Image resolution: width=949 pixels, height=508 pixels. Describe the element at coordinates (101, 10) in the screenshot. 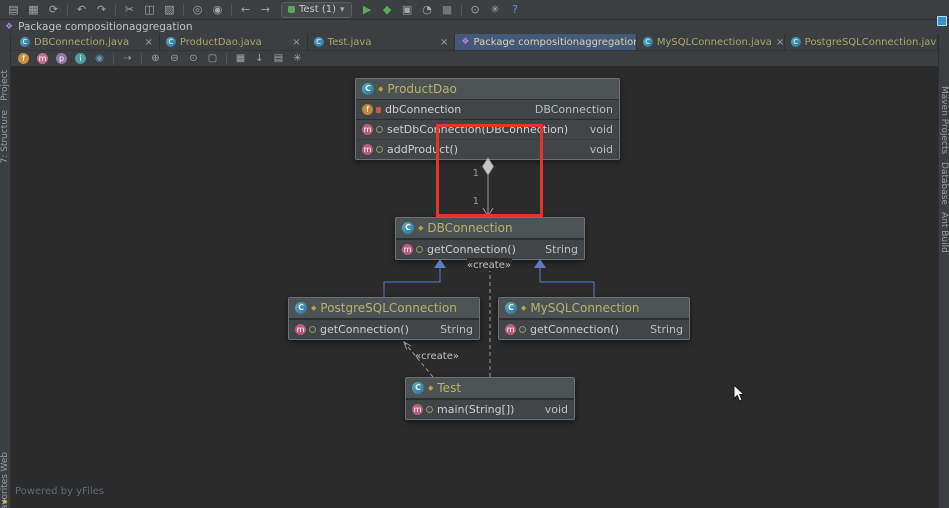

I see `redo-icon: ↷` at that location.